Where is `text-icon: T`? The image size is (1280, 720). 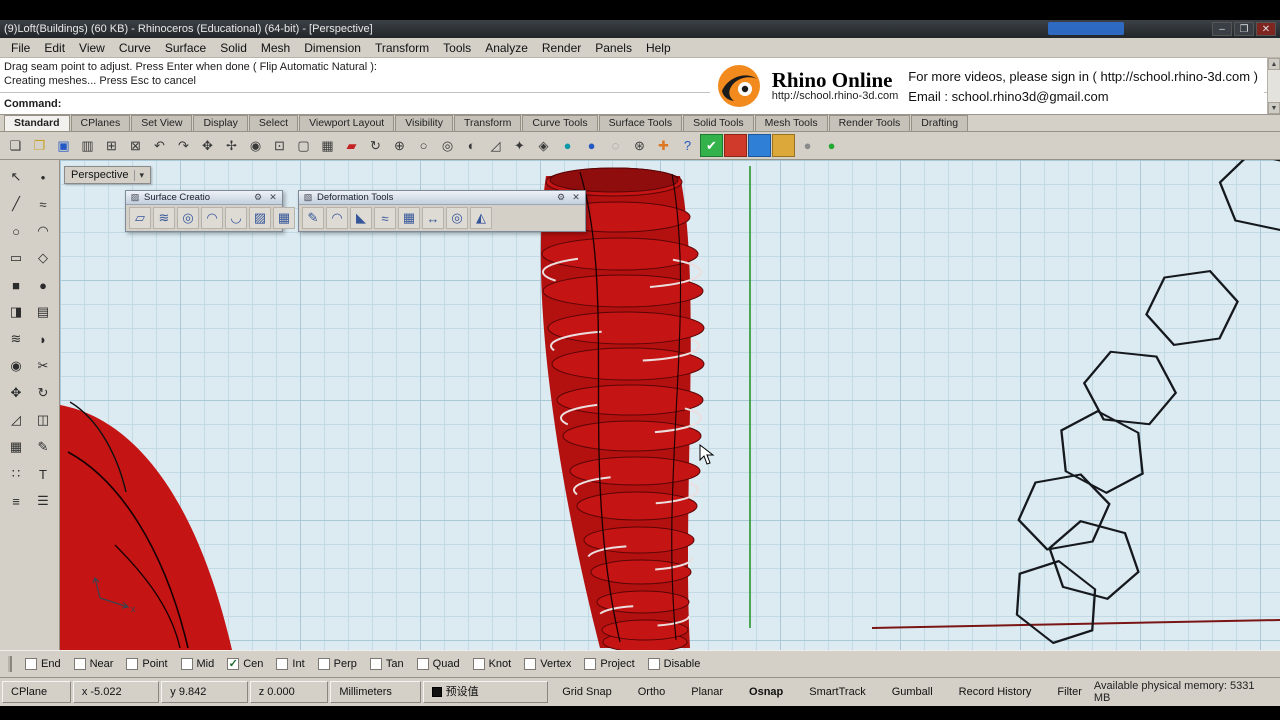
text-icon: T is located at coordinates (43, 474).